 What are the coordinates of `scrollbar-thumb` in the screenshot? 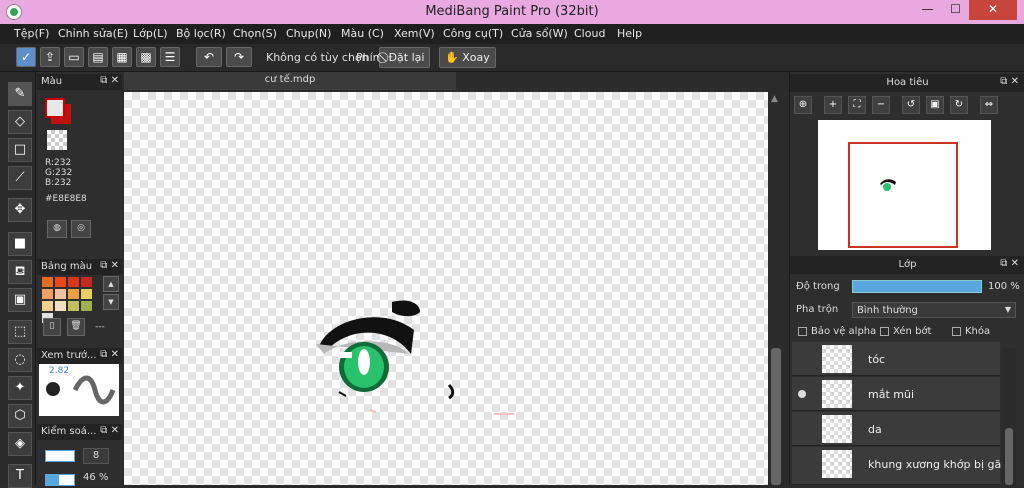 It's located at (776, 416).